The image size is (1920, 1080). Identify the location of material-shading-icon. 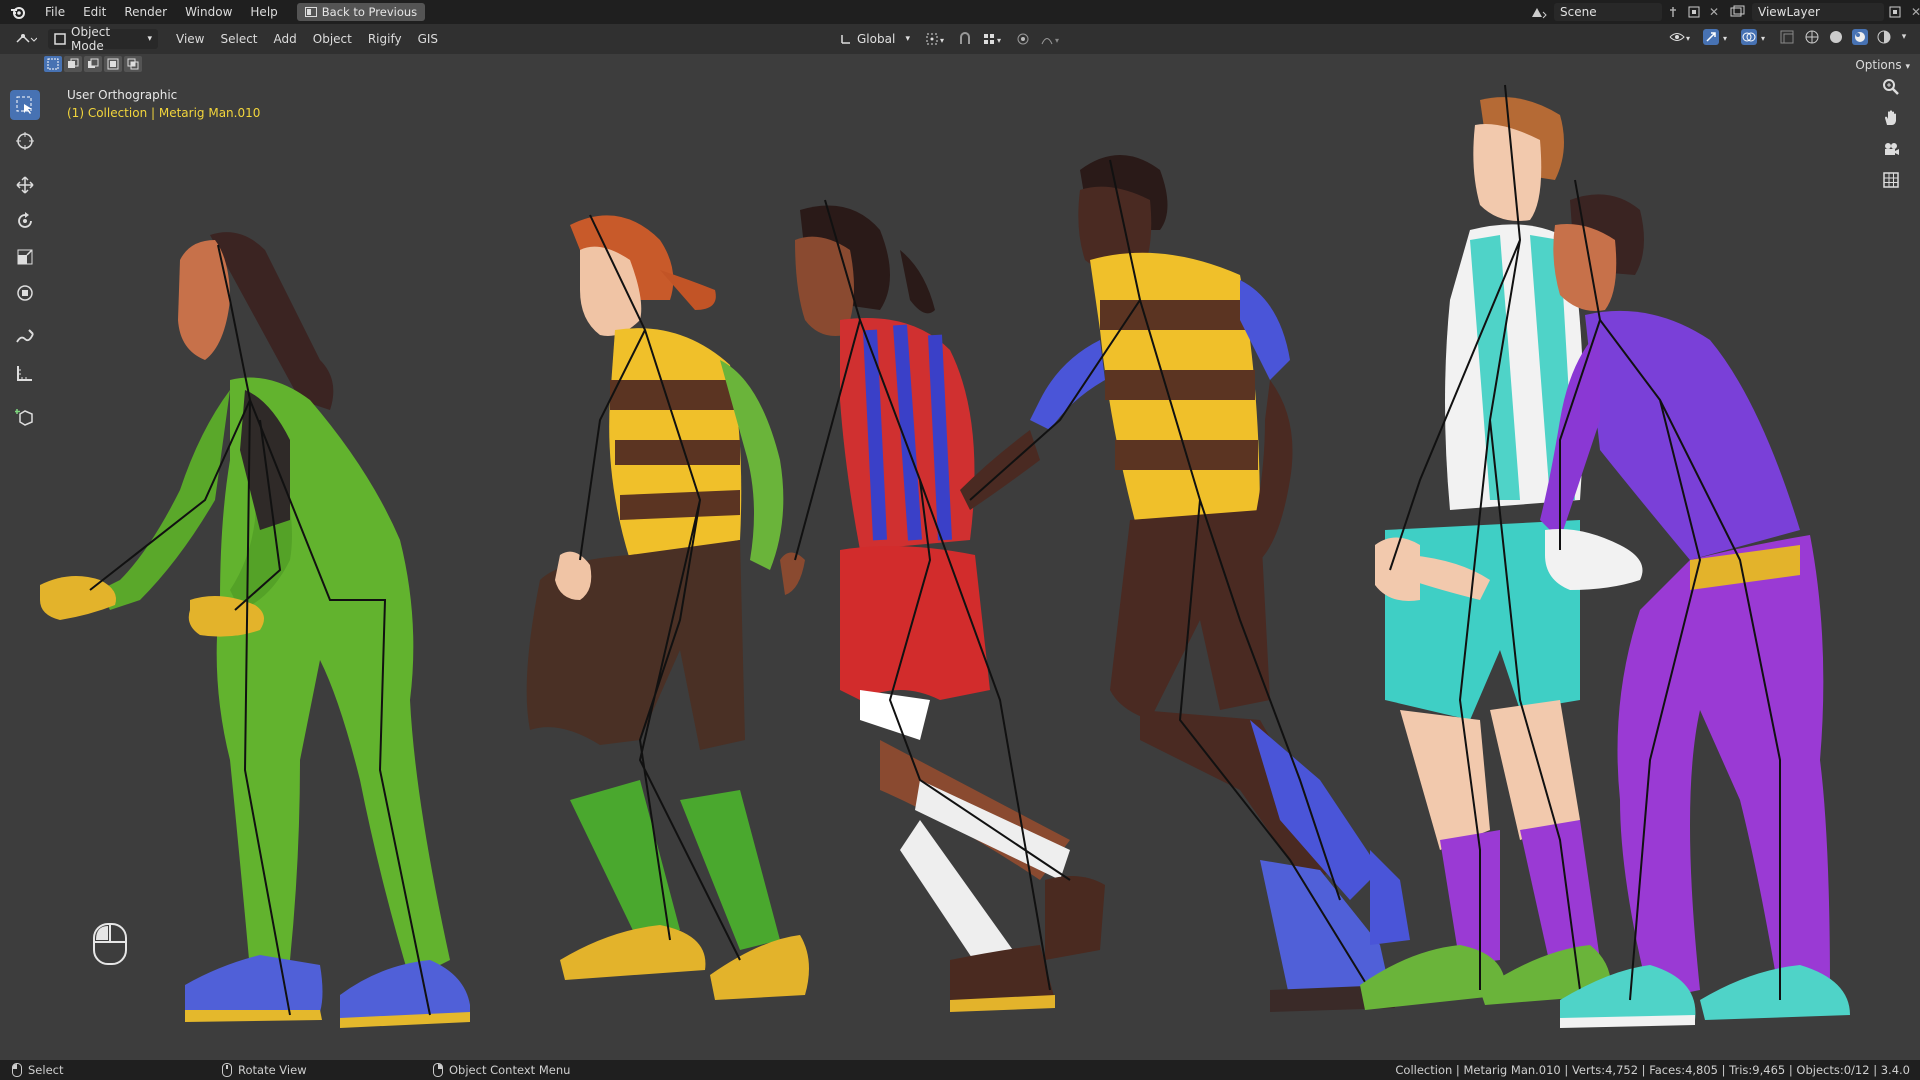
(1860, 37).